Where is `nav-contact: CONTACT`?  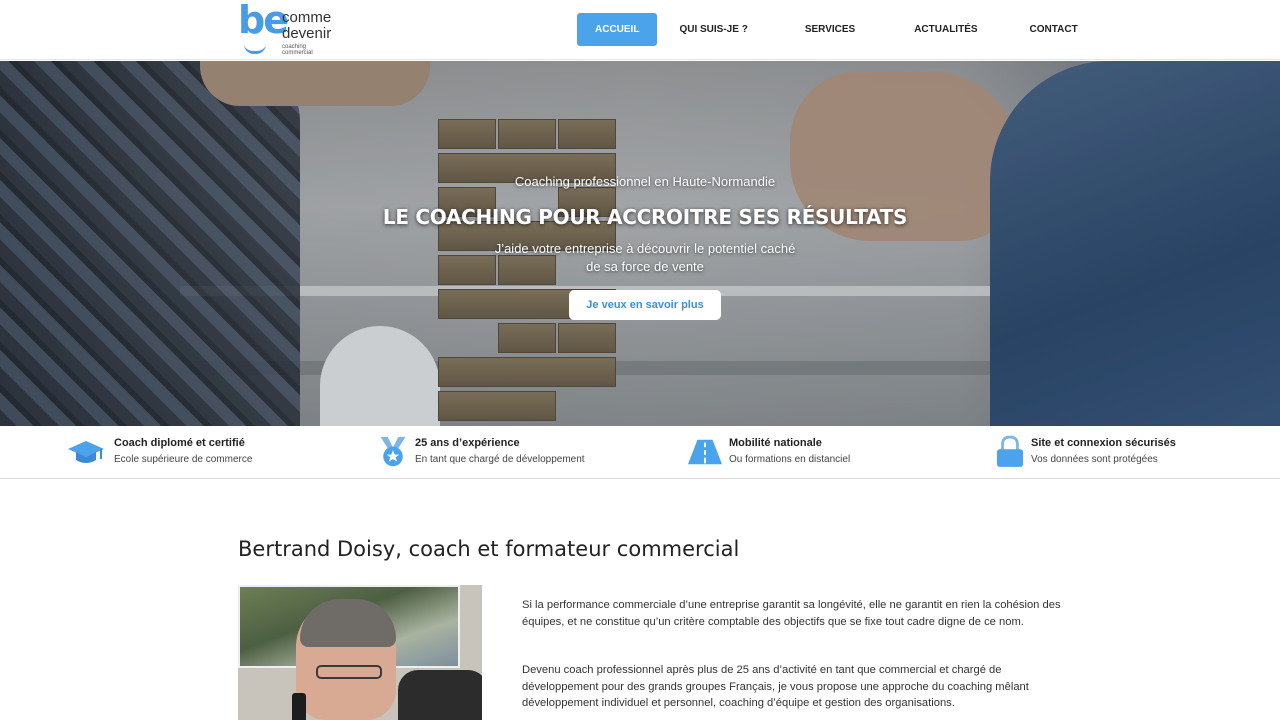 nav-contact: CONTACT is located at coordinates (1054, 29).